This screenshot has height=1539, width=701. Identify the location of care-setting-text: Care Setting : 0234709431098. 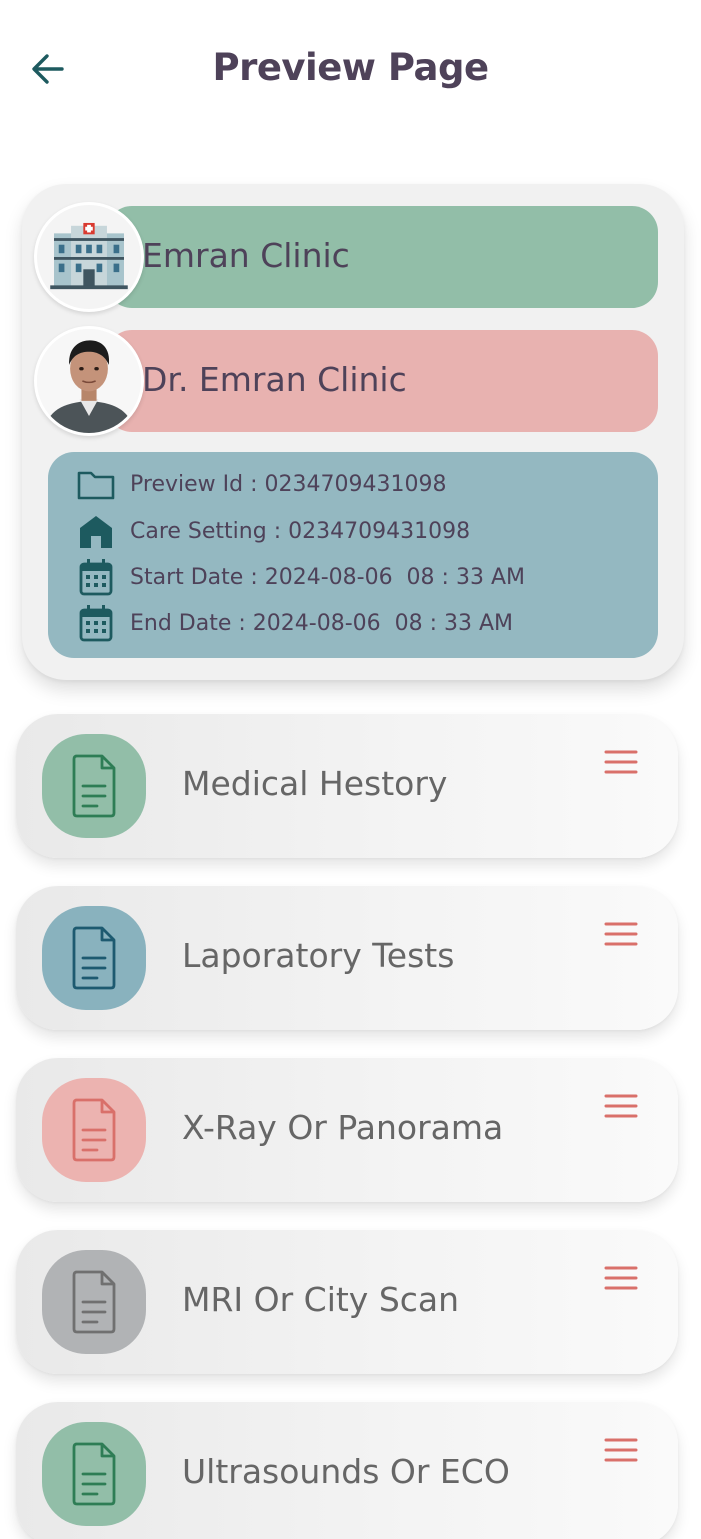
(300, 531).